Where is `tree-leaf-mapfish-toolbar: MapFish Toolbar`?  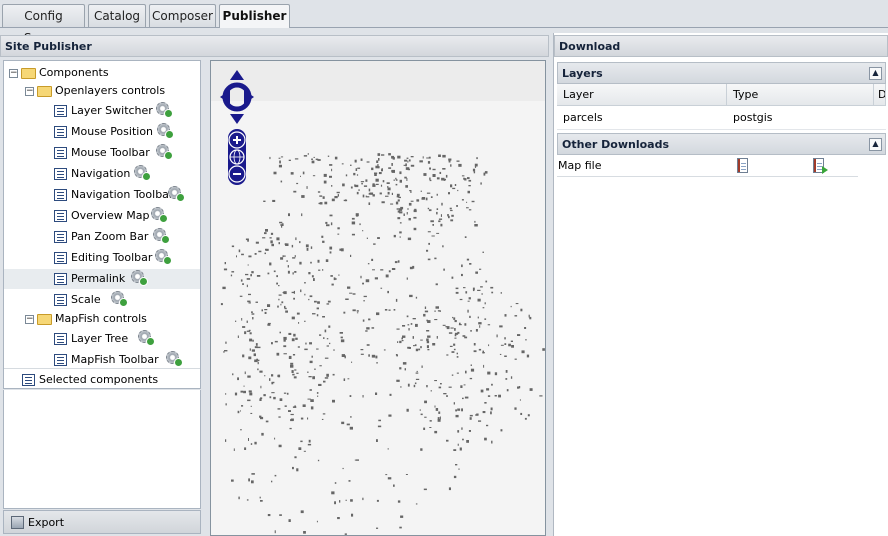 tree-leaf-mapfish-toolbar: MapFish Toolbar is located at coordinates (102, 360).